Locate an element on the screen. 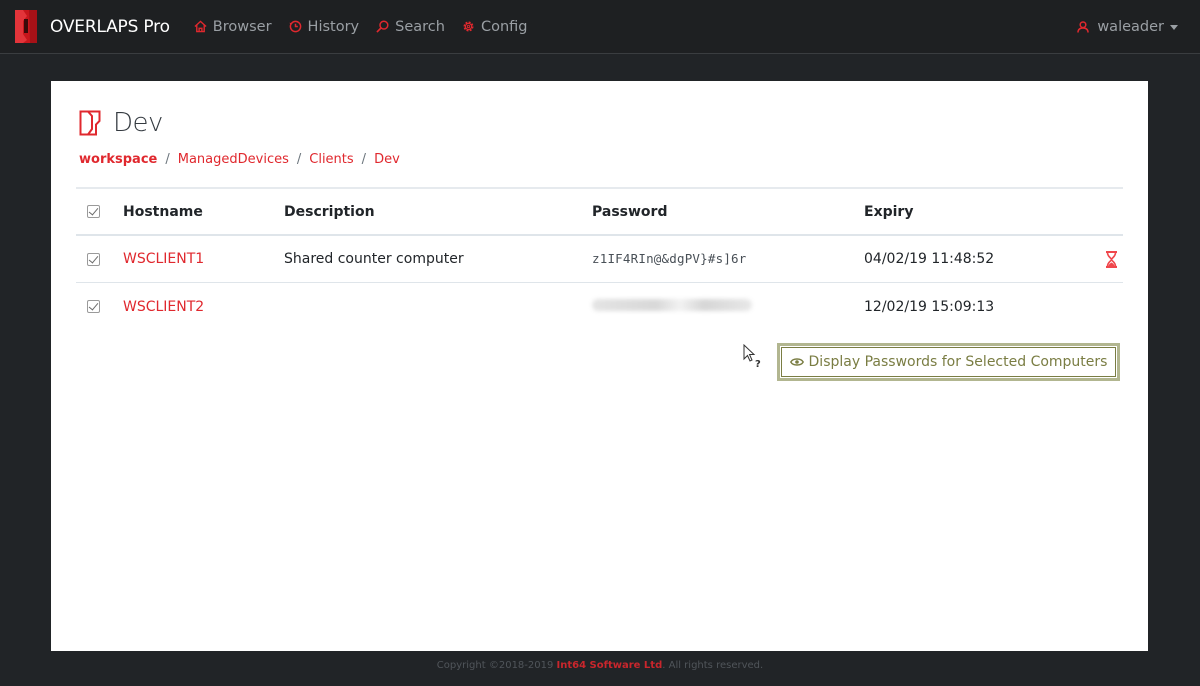  user-menu: waleader is located at coordinates (1127, 27).